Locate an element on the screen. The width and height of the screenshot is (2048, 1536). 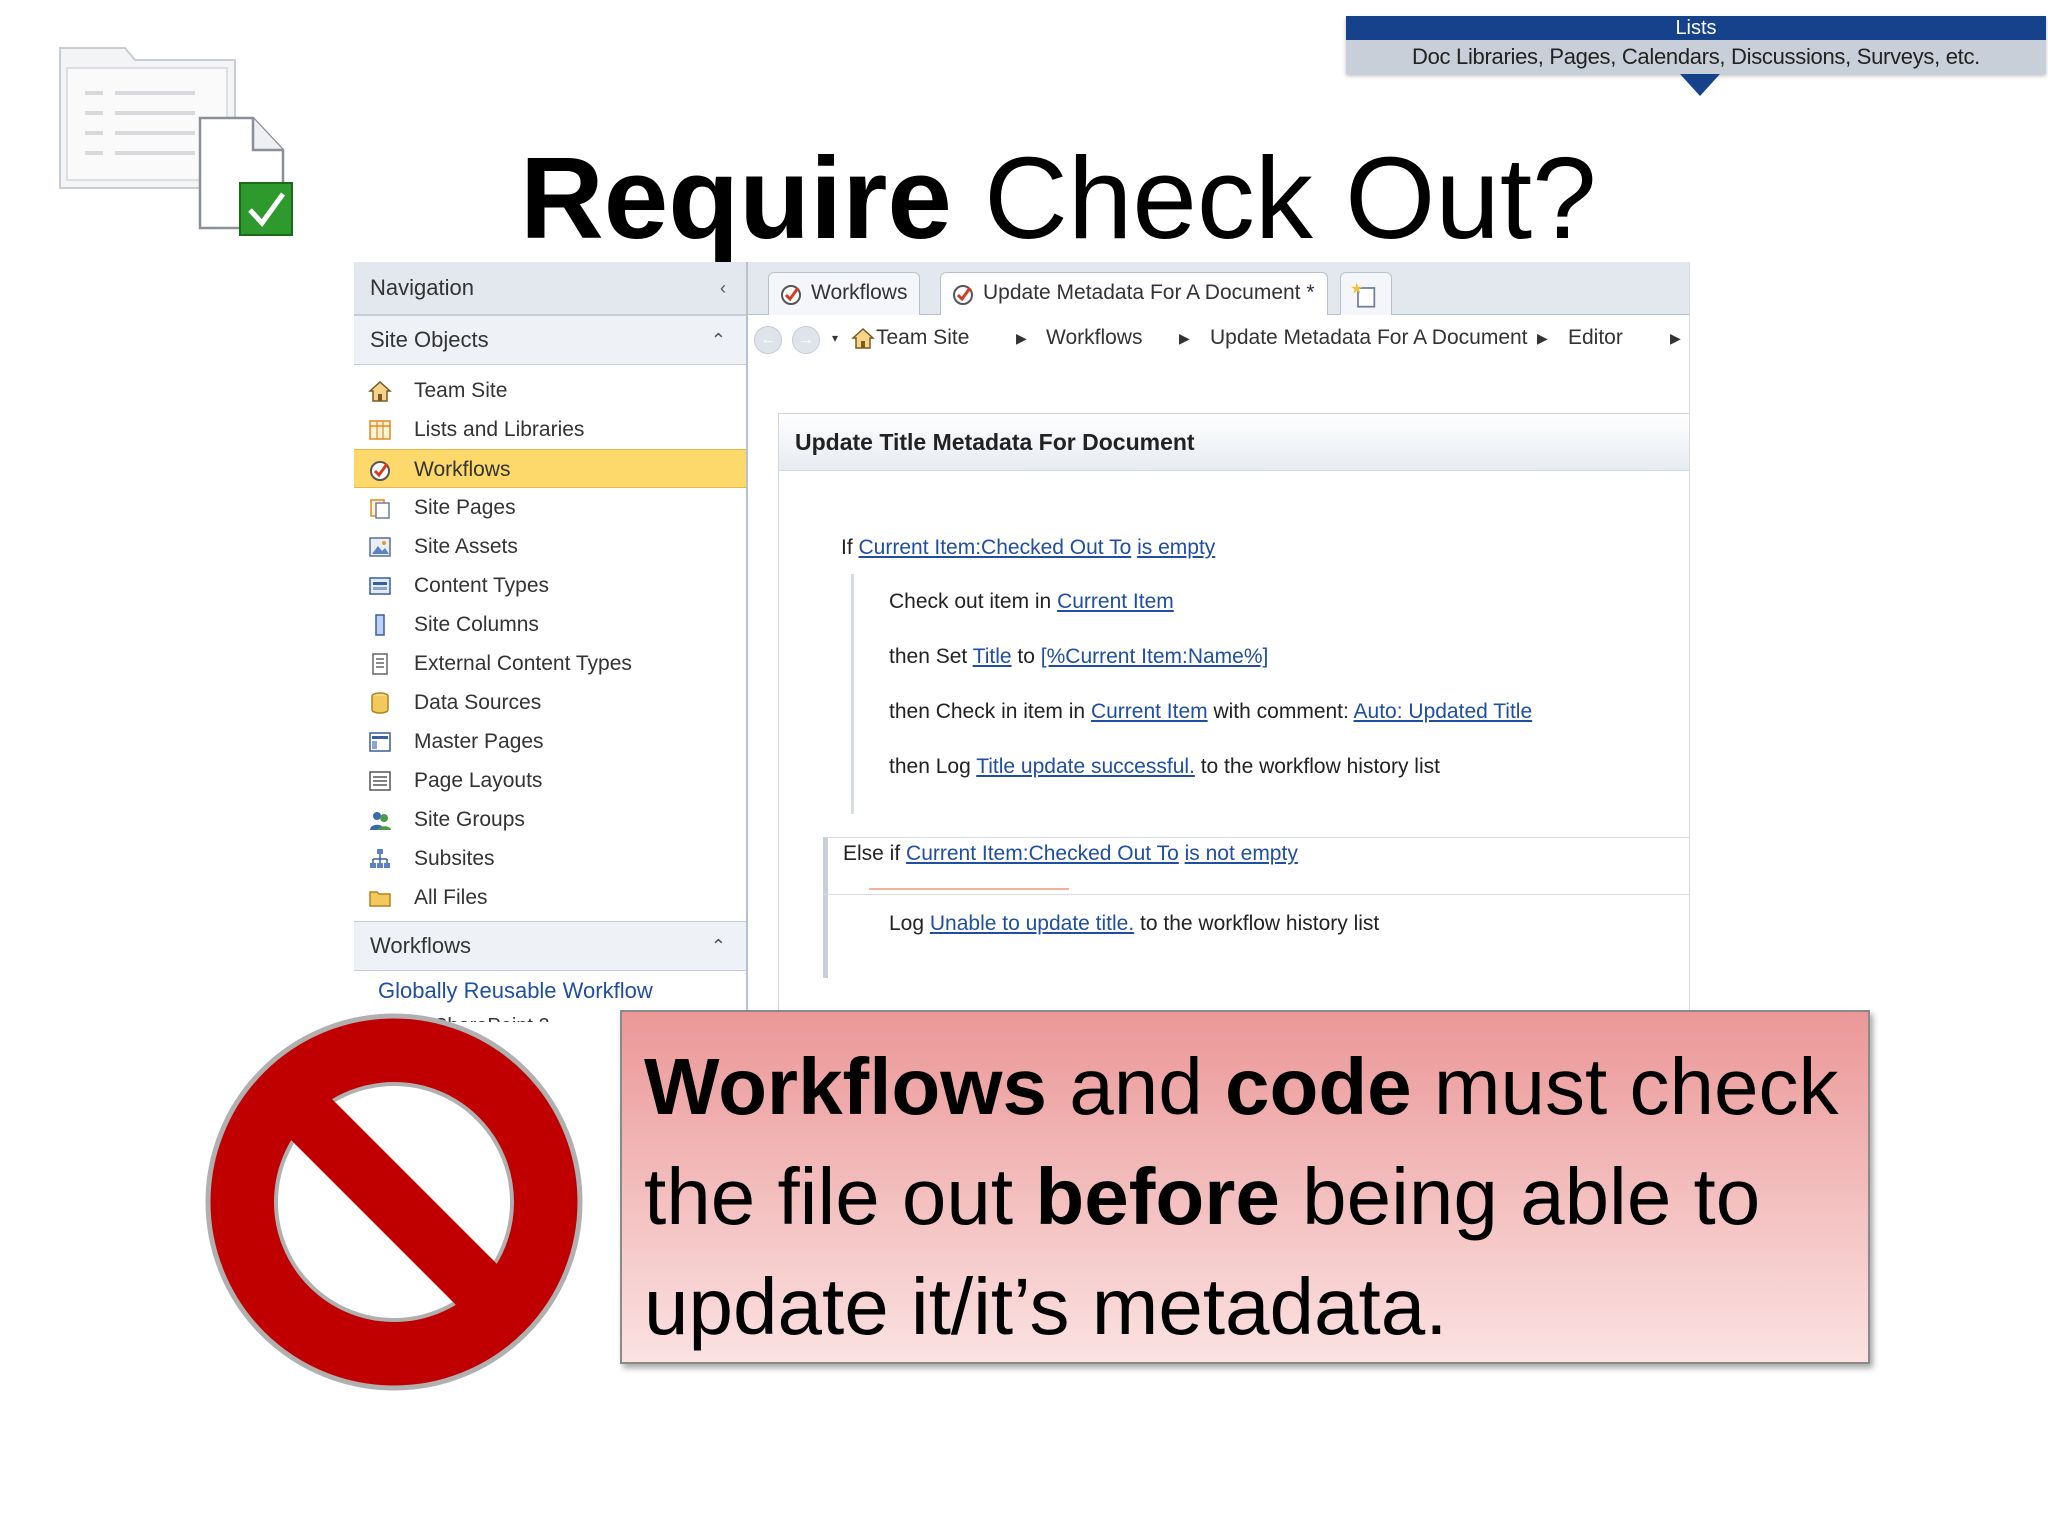
else-condition-link: is not empty is located at coordinates (1241, 853).